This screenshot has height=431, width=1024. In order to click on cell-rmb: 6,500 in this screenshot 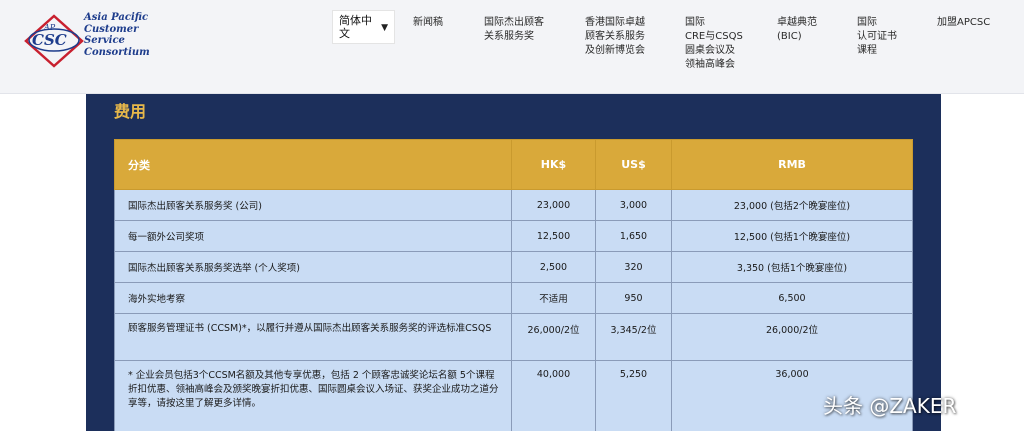, I will do `click(792, 298)`.